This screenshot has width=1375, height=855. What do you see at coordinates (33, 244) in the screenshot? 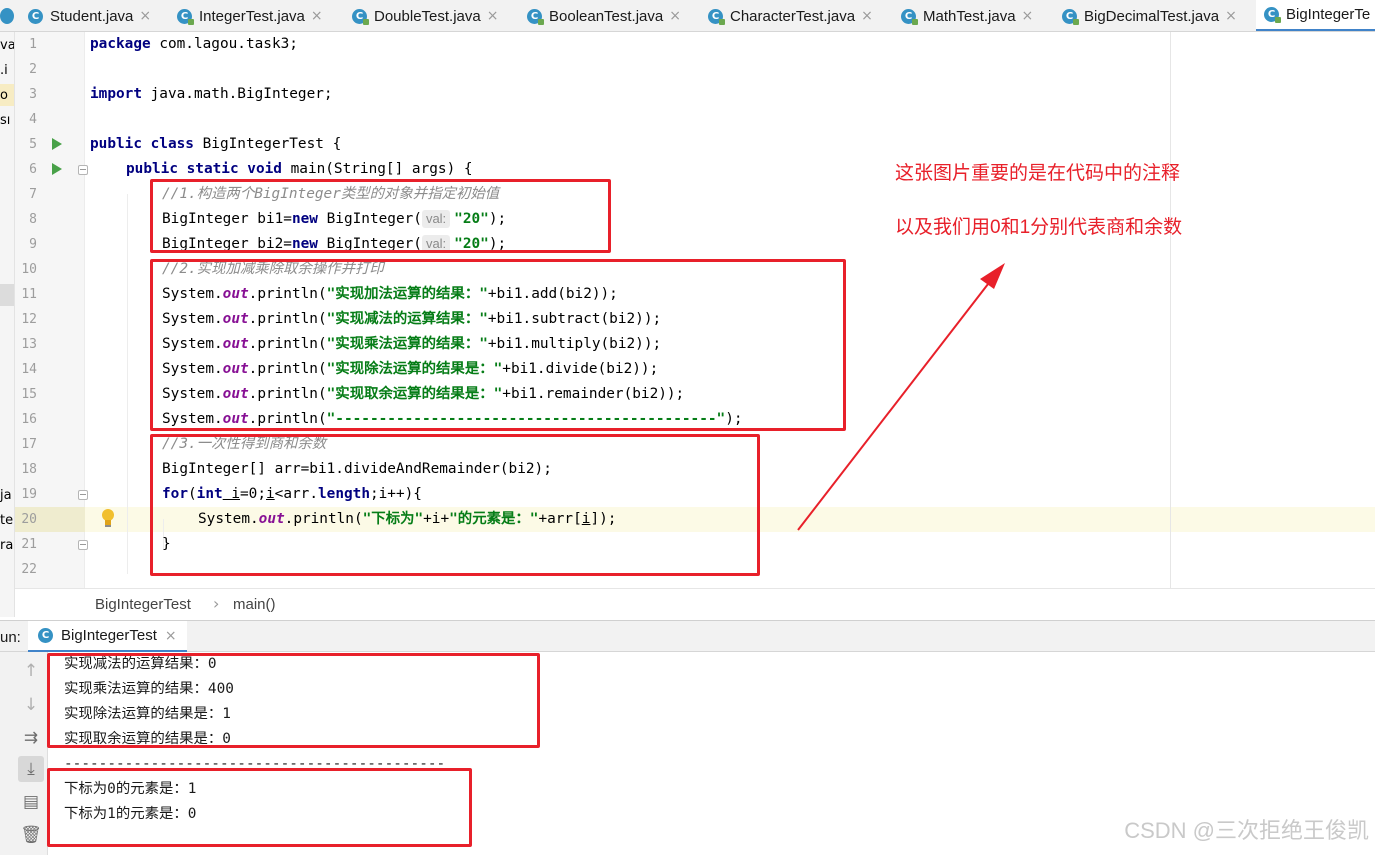
I see `line-number: 9` at bounding box center [33, 244].